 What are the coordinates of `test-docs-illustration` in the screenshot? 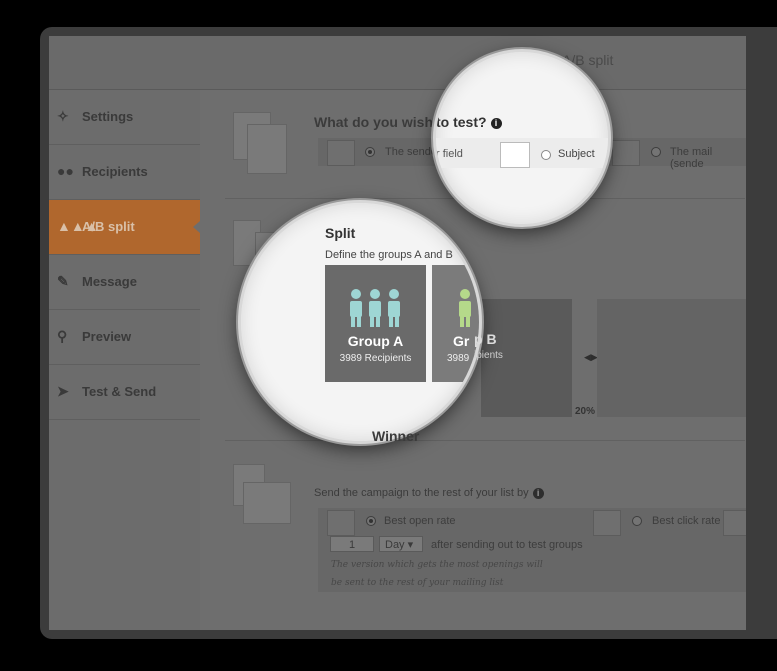 It's located at (260, 143).